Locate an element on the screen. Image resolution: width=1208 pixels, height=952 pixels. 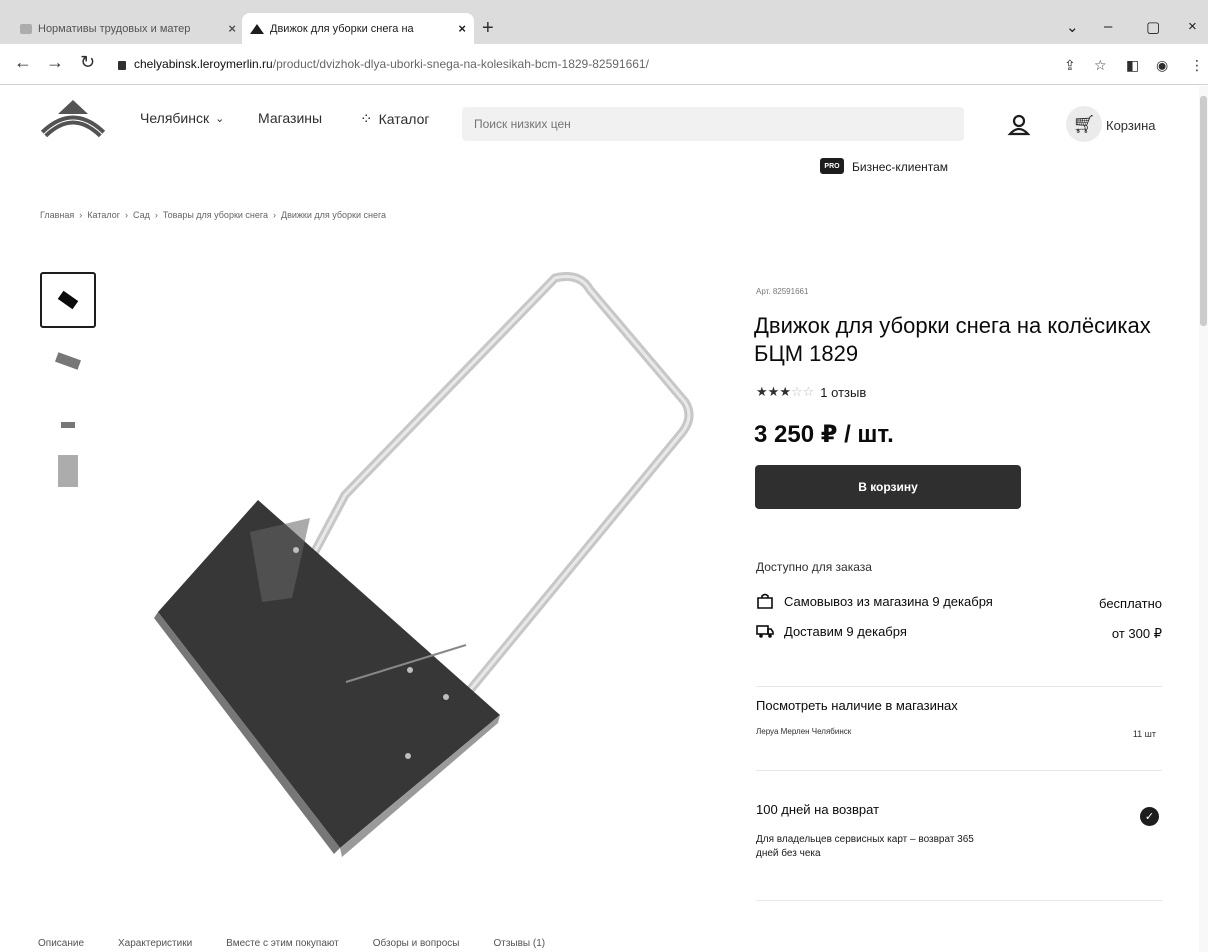
pickup-option: Самовывоз из магазина 9 декабря is located at coordinates (874, 601).